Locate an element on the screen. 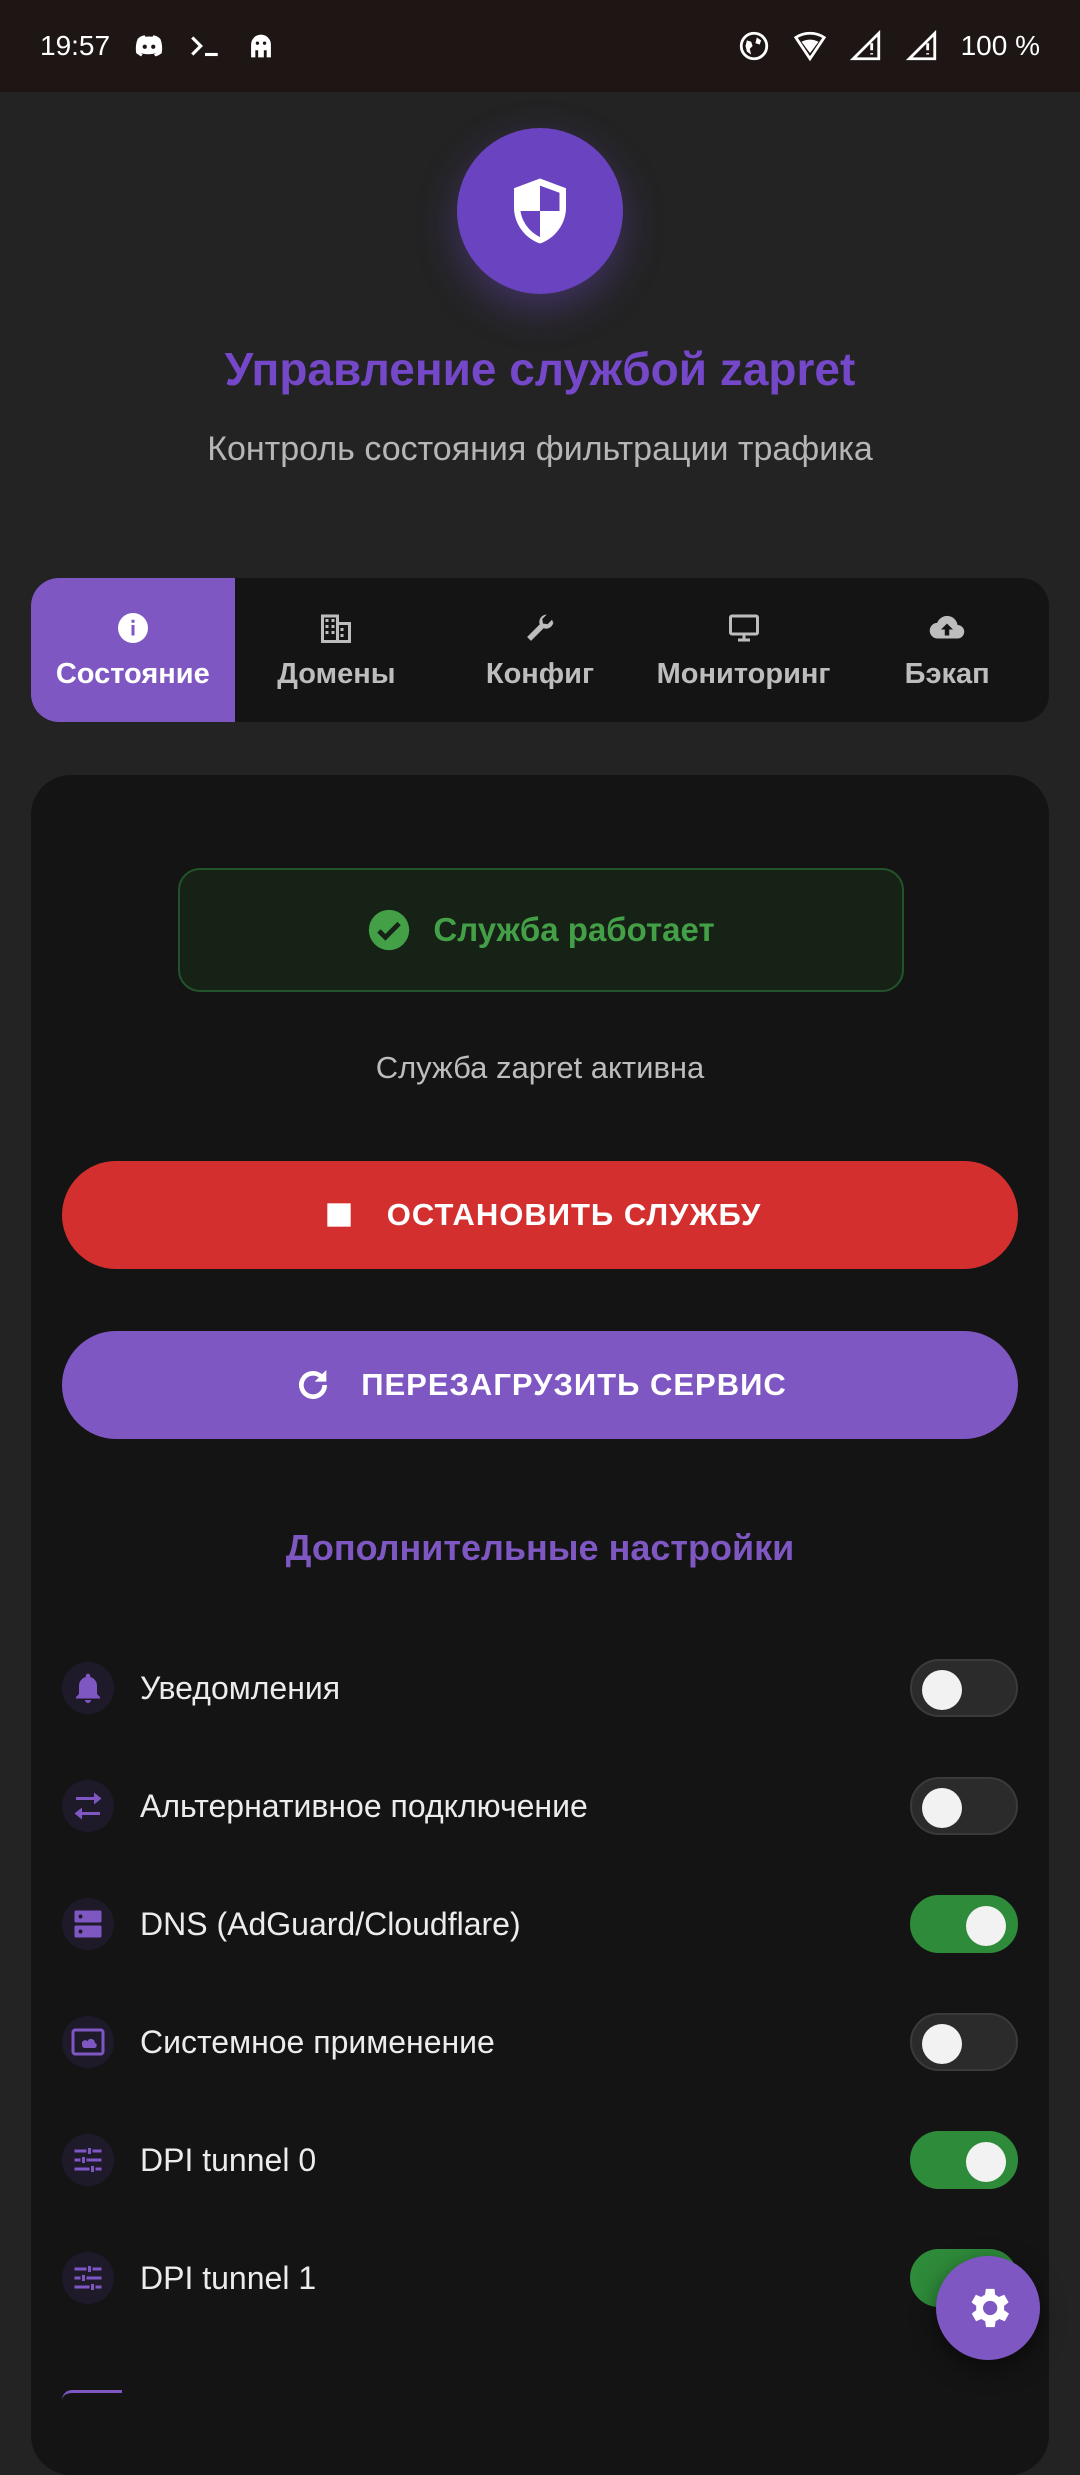  server-icon is located at coordinates (88, 1924).